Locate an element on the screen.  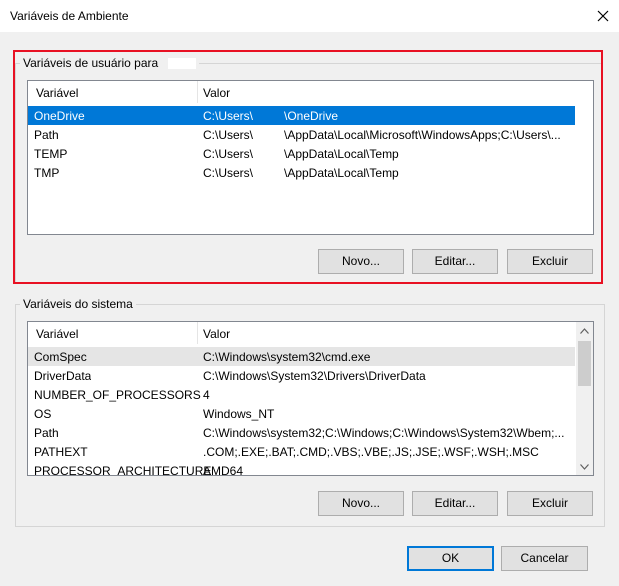
user-delete-button: Excluir is located at coordinates (550, 261).